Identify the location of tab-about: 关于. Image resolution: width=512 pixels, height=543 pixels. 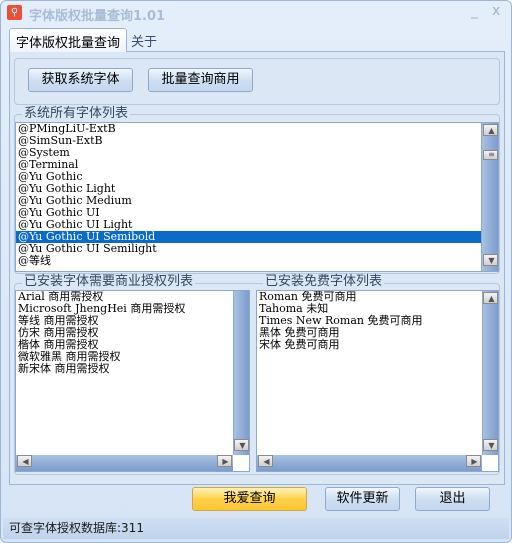
(144, 40).